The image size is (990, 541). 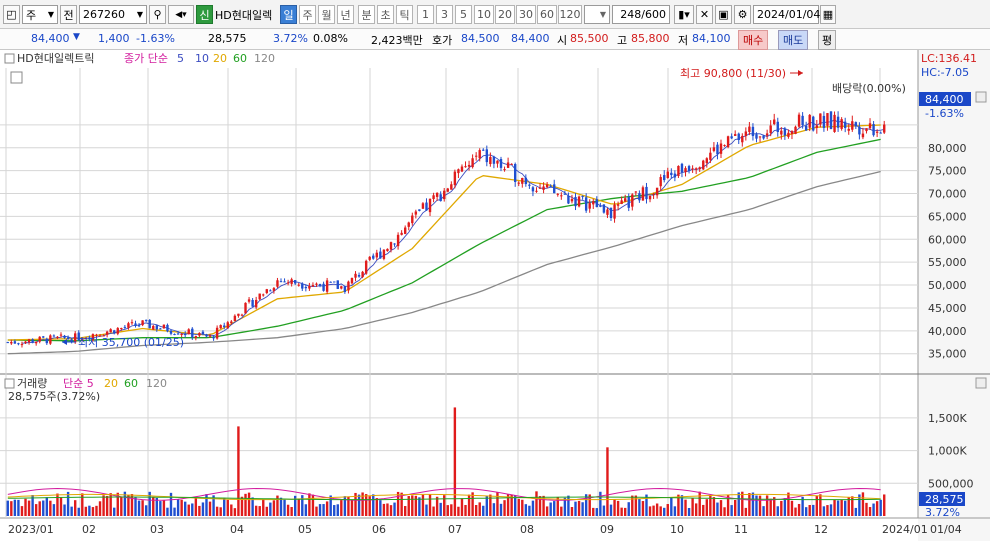 What do you see at coordinates (463, 14) in the screenshot?
I see `interval-5: 5` at bounding box center [463, 14].